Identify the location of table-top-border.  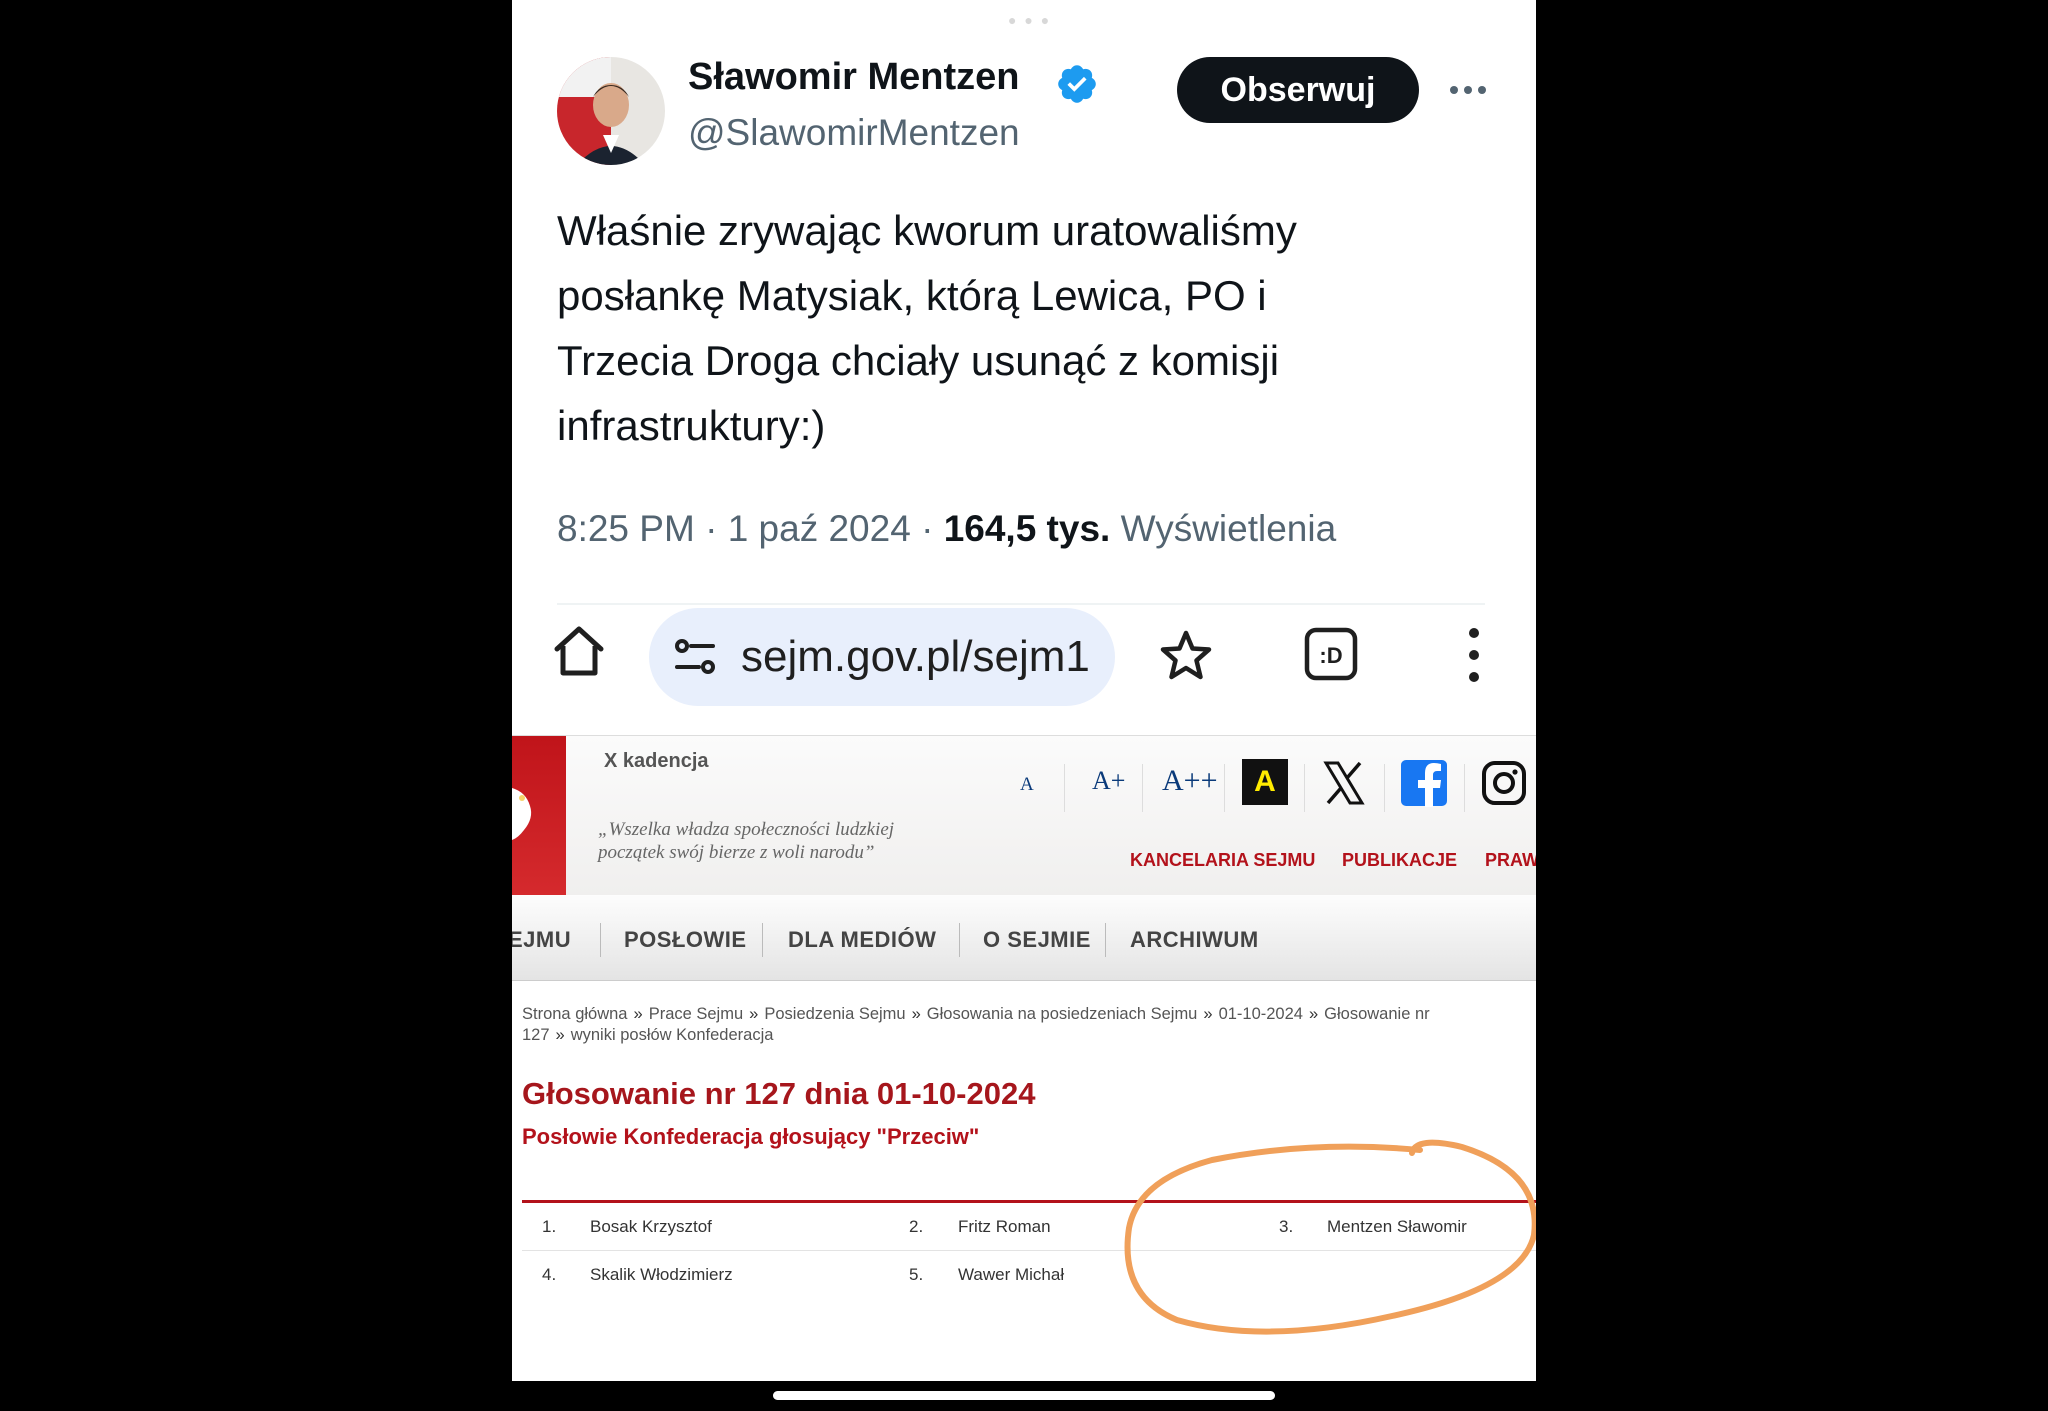
(1029, 1201).